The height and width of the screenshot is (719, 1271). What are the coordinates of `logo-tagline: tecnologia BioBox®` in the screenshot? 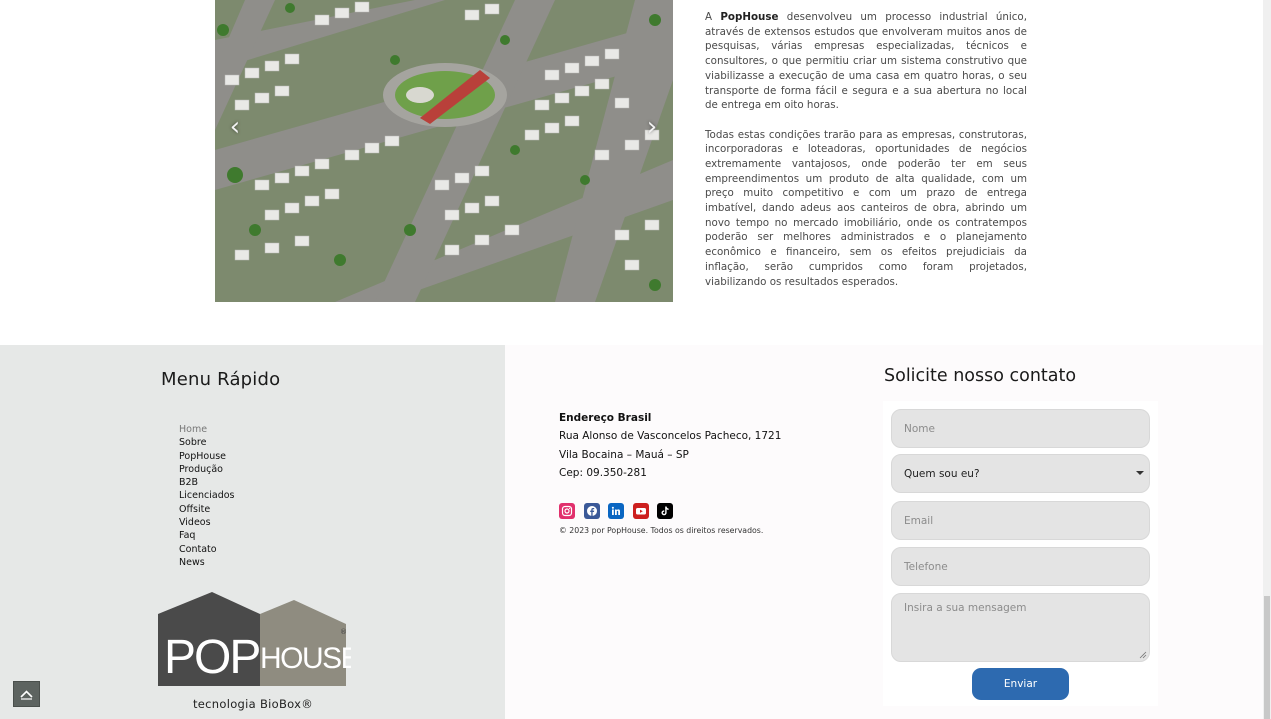 It's located at (253, 704).